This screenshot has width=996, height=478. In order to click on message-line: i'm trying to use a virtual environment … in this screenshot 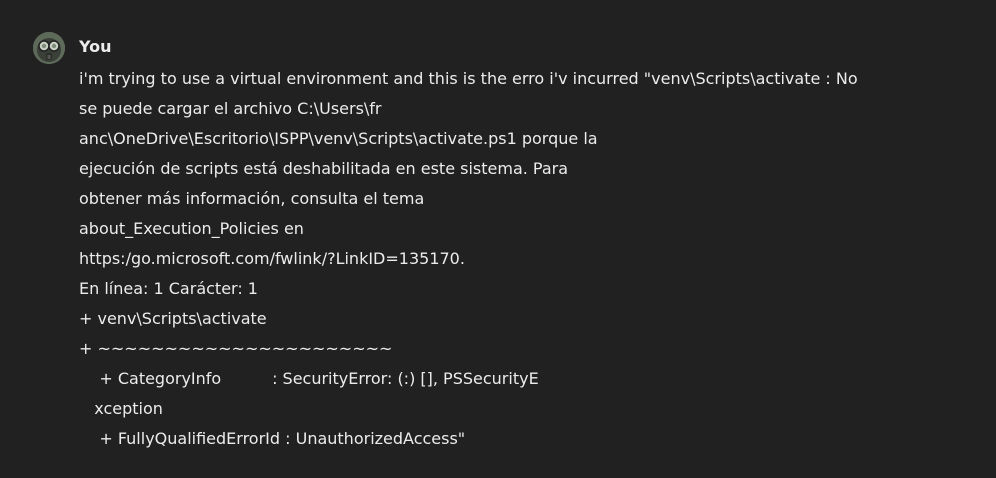, I will do `click(468, 78)`.